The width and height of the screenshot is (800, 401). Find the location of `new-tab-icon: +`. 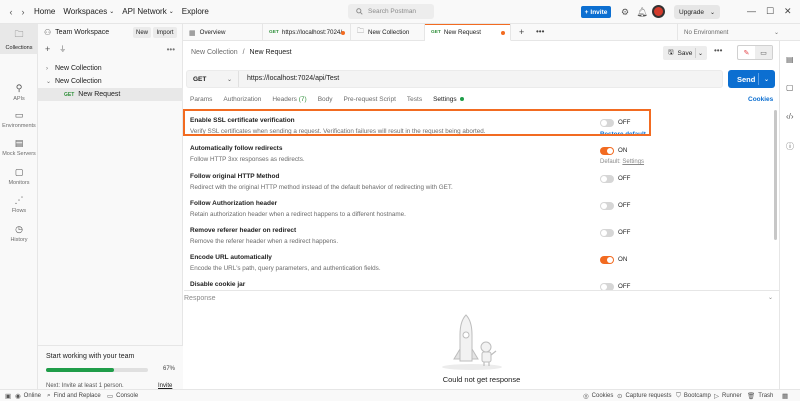

new-tab-icon: + is located at coordinates (521, 32).